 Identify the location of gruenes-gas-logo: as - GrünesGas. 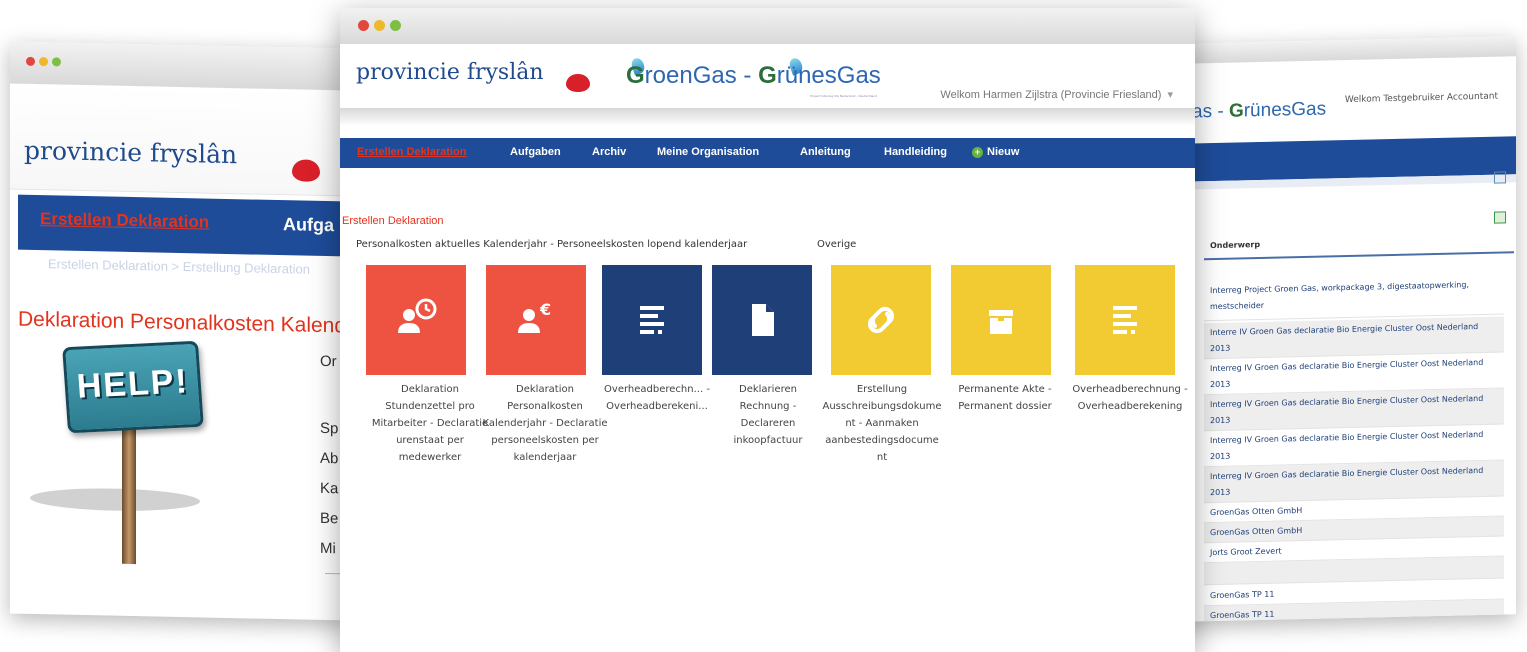
(1259, 110).